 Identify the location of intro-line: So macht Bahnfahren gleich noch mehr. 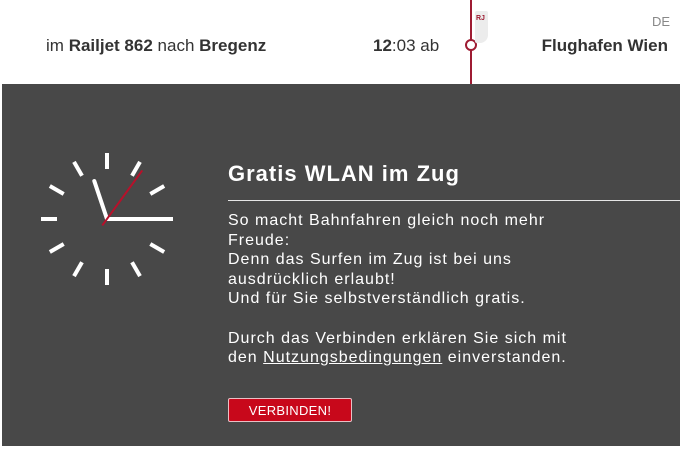
(387, 220).